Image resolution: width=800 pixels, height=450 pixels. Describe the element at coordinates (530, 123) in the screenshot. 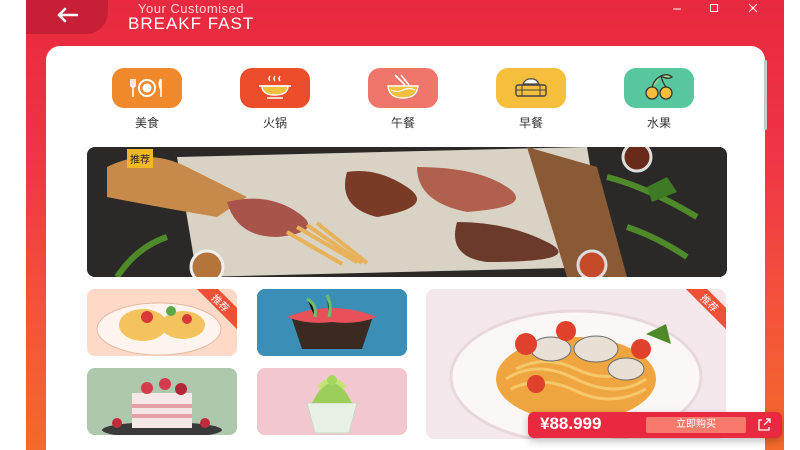

I see `category-label: 早餐` at that location.